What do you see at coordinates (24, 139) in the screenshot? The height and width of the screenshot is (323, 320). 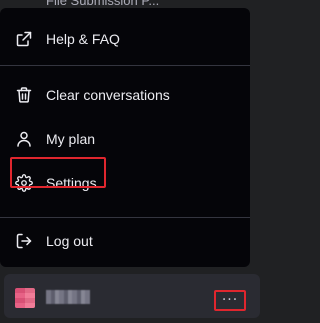 I see `user-icon` at bounding box center [24, 139].